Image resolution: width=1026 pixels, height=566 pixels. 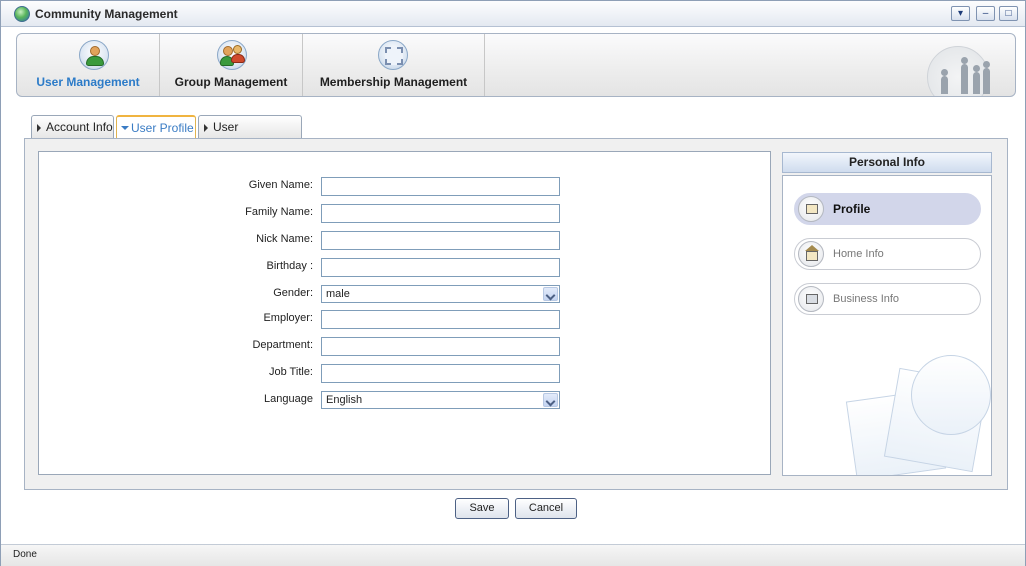 I want to click on side-item-label: Business Info, so click(x=866, y=299).